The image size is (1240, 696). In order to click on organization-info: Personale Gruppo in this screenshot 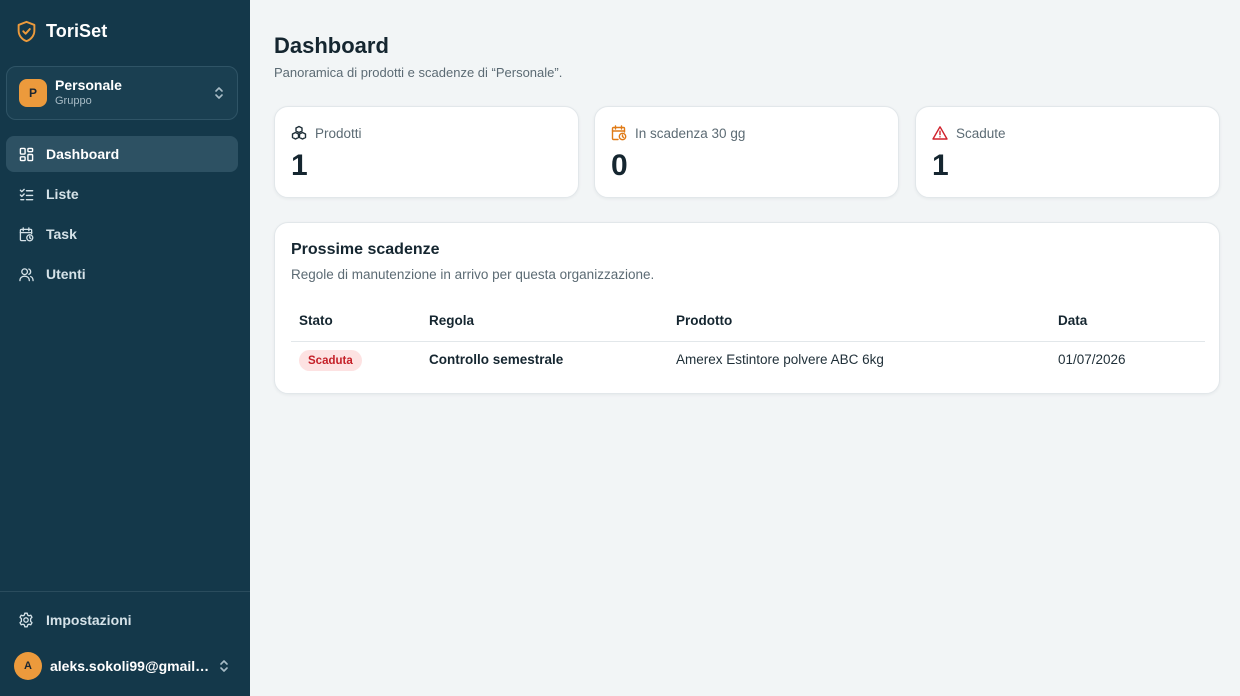, I will do `click(134, 93)`.